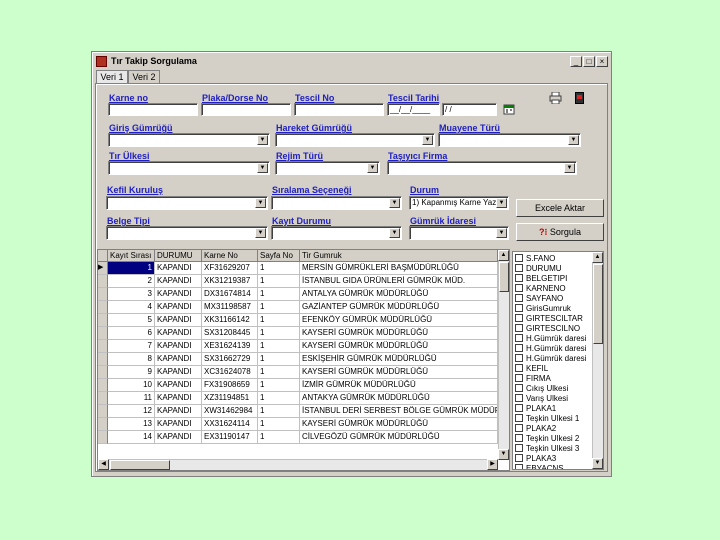 The width and height of the screenshot is (720, 540). What do you see at coordinates (351, 62) in the screenshot?
I see `title-bar: Tır Takip Sorgulama _ □ ×` at bounding box center [351, 62].